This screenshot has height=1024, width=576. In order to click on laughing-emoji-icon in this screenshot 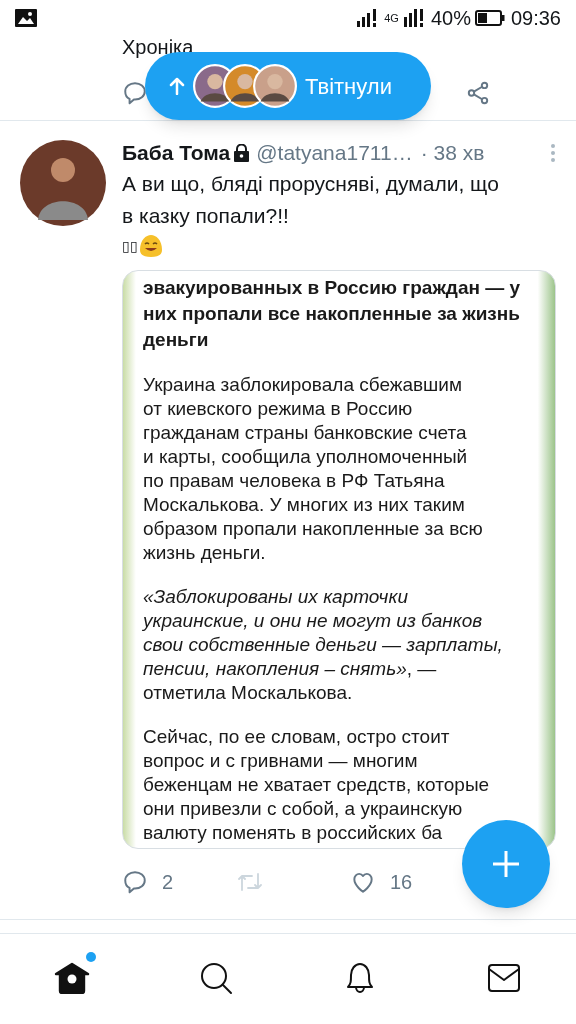, I will do `click(151, 246)`.